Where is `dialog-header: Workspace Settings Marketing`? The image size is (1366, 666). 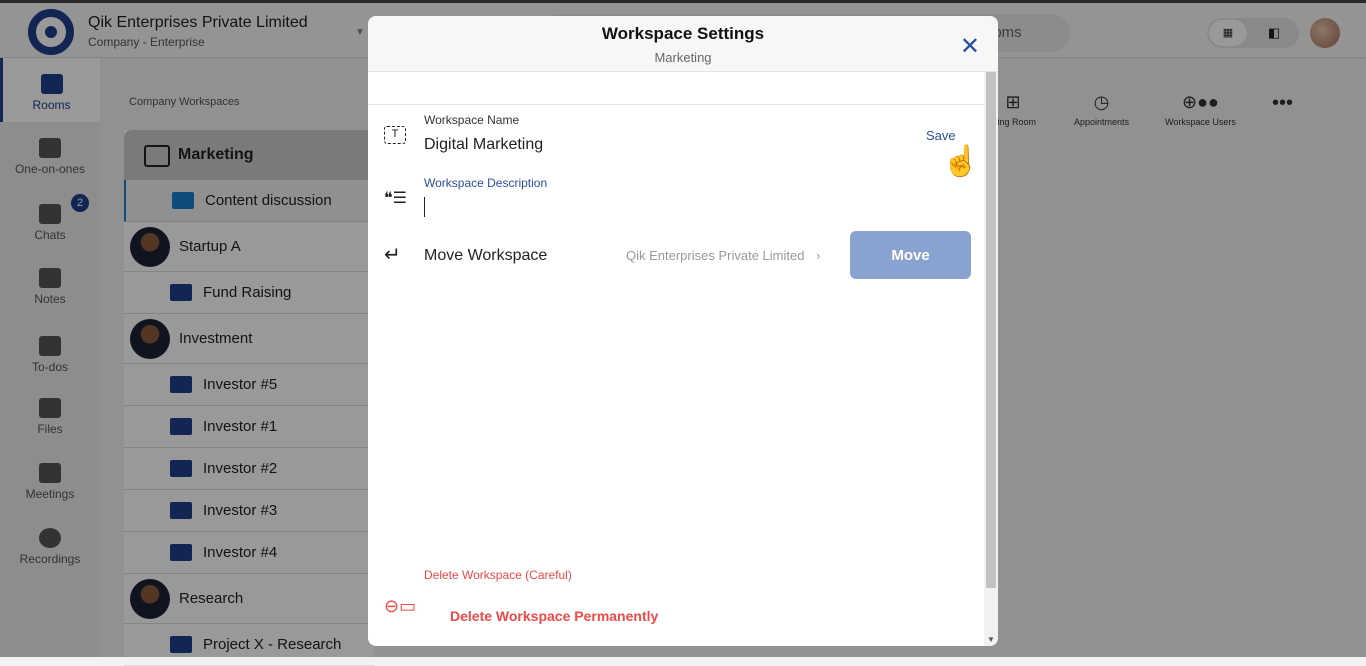
dialog-header: Workspace Settings Marketing is located at coordinates (683, 44).